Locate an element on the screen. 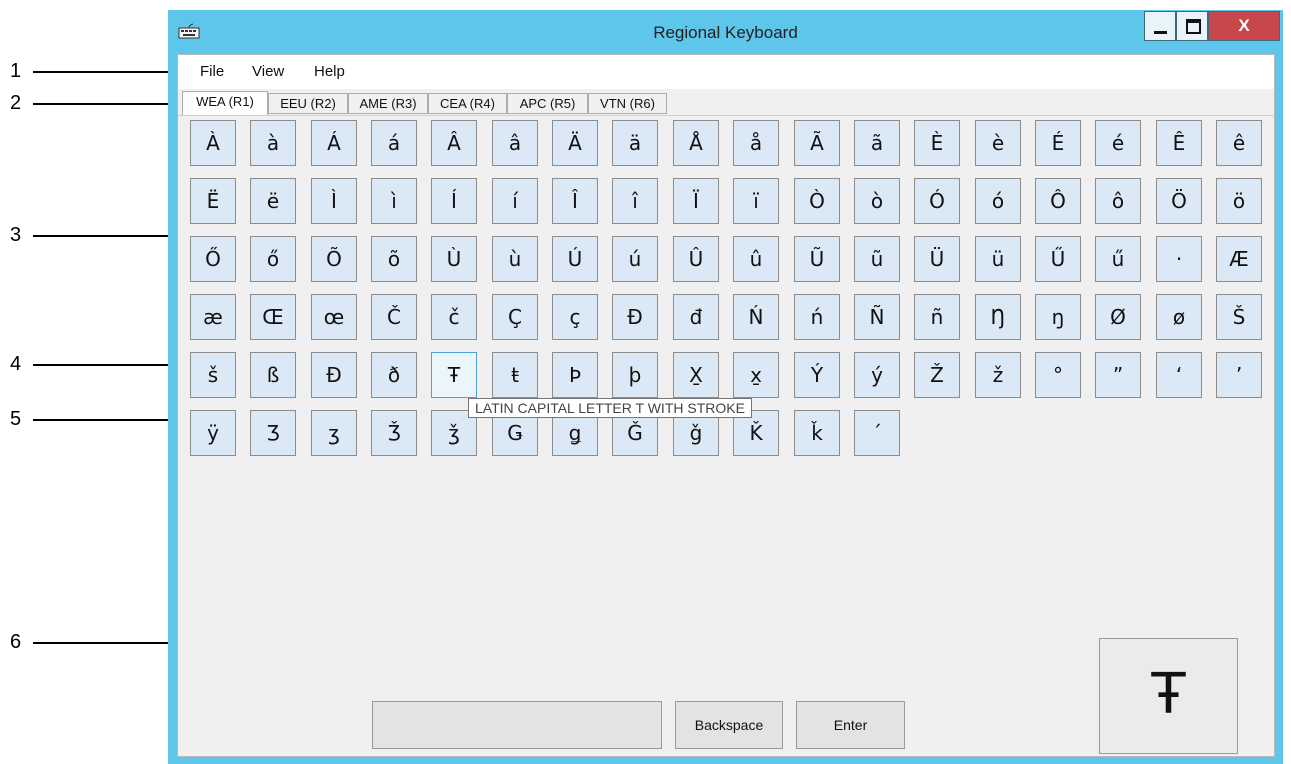 The width and height of the screenshot is (1291, 764). character-key: Ý is located at coordinates (817, 375).